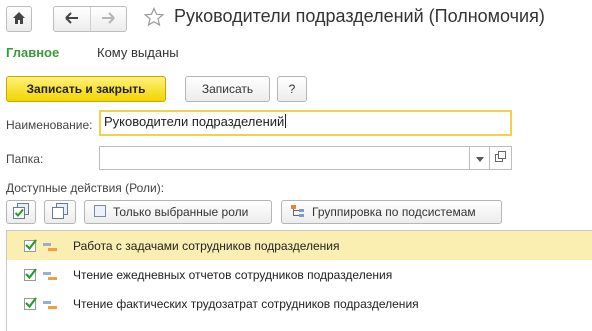 This screenshot has height=331, width=592. I want to click on name-field: Руководители подразделений, so click(305, 123).